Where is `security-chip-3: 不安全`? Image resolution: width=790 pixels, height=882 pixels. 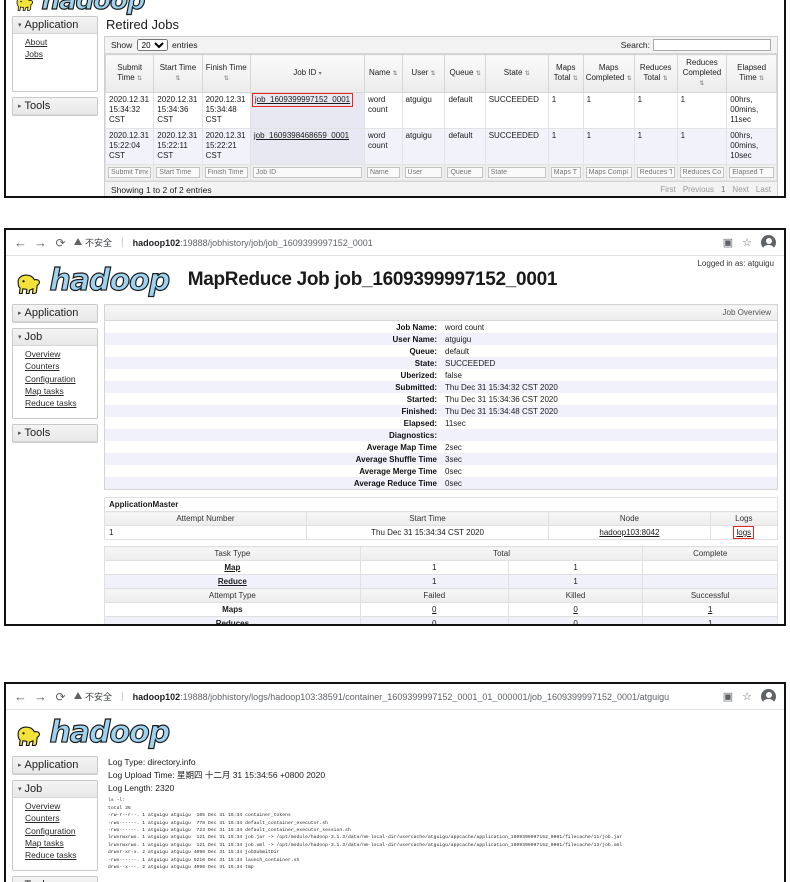 security-chip-3: 不安全 is located at coordinates (93, 696).